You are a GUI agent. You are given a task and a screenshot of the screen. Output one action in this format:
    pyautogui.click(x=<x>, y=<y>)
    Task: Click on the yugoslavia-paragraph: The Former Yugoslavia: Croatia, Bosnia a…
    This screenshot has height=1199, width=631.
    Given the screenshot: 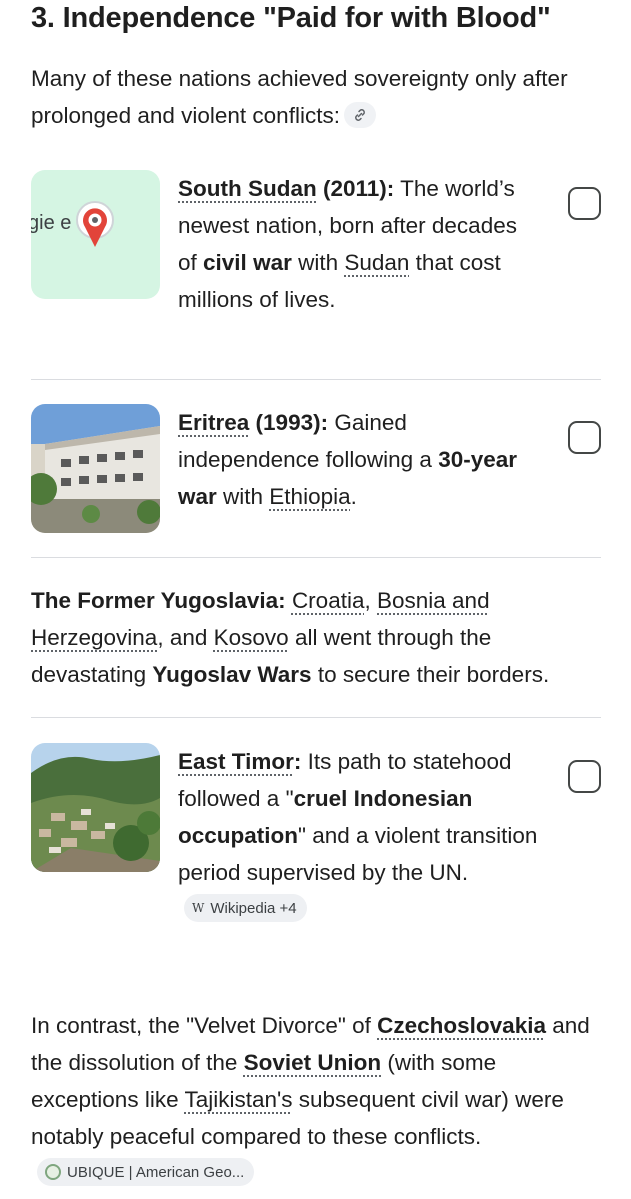 What is the action you would take?
    pyautogui.click(x=318, y=637)
    